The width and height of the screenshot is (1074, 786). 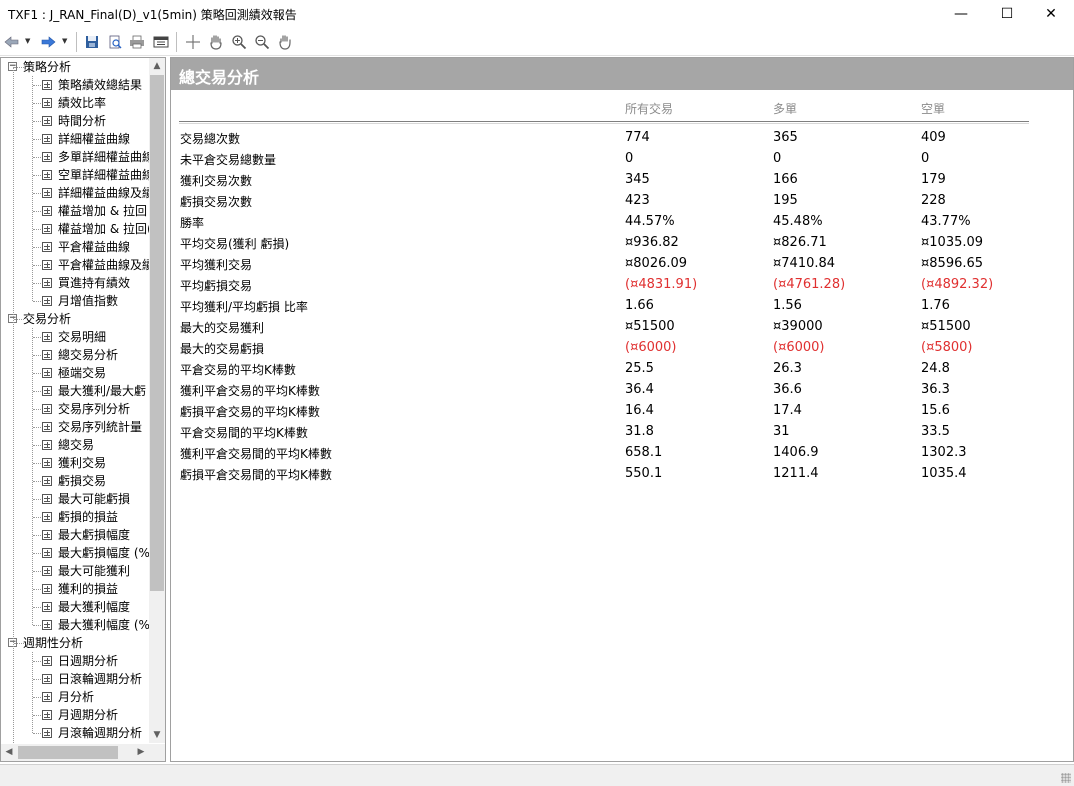 I want to click on resize-grip-icon, so click(x=1066, y=778).